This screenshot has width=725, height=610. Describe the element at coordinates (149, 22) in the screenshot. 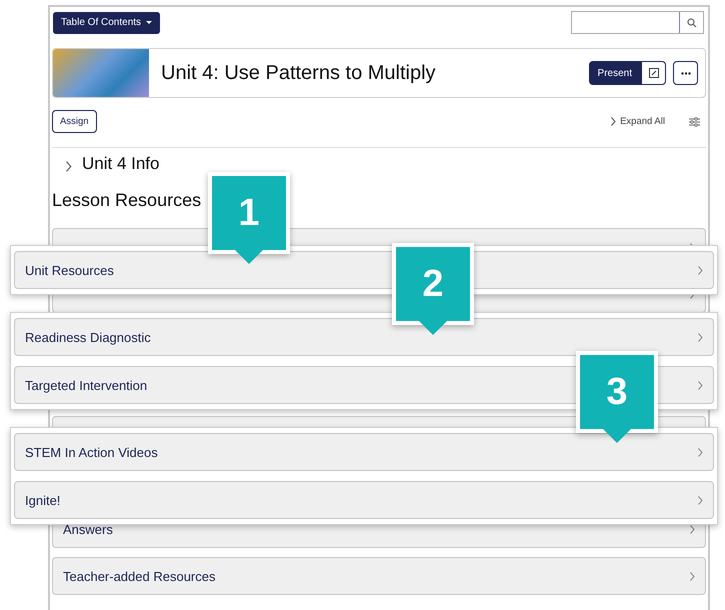

I see `caret-icon` at that location.